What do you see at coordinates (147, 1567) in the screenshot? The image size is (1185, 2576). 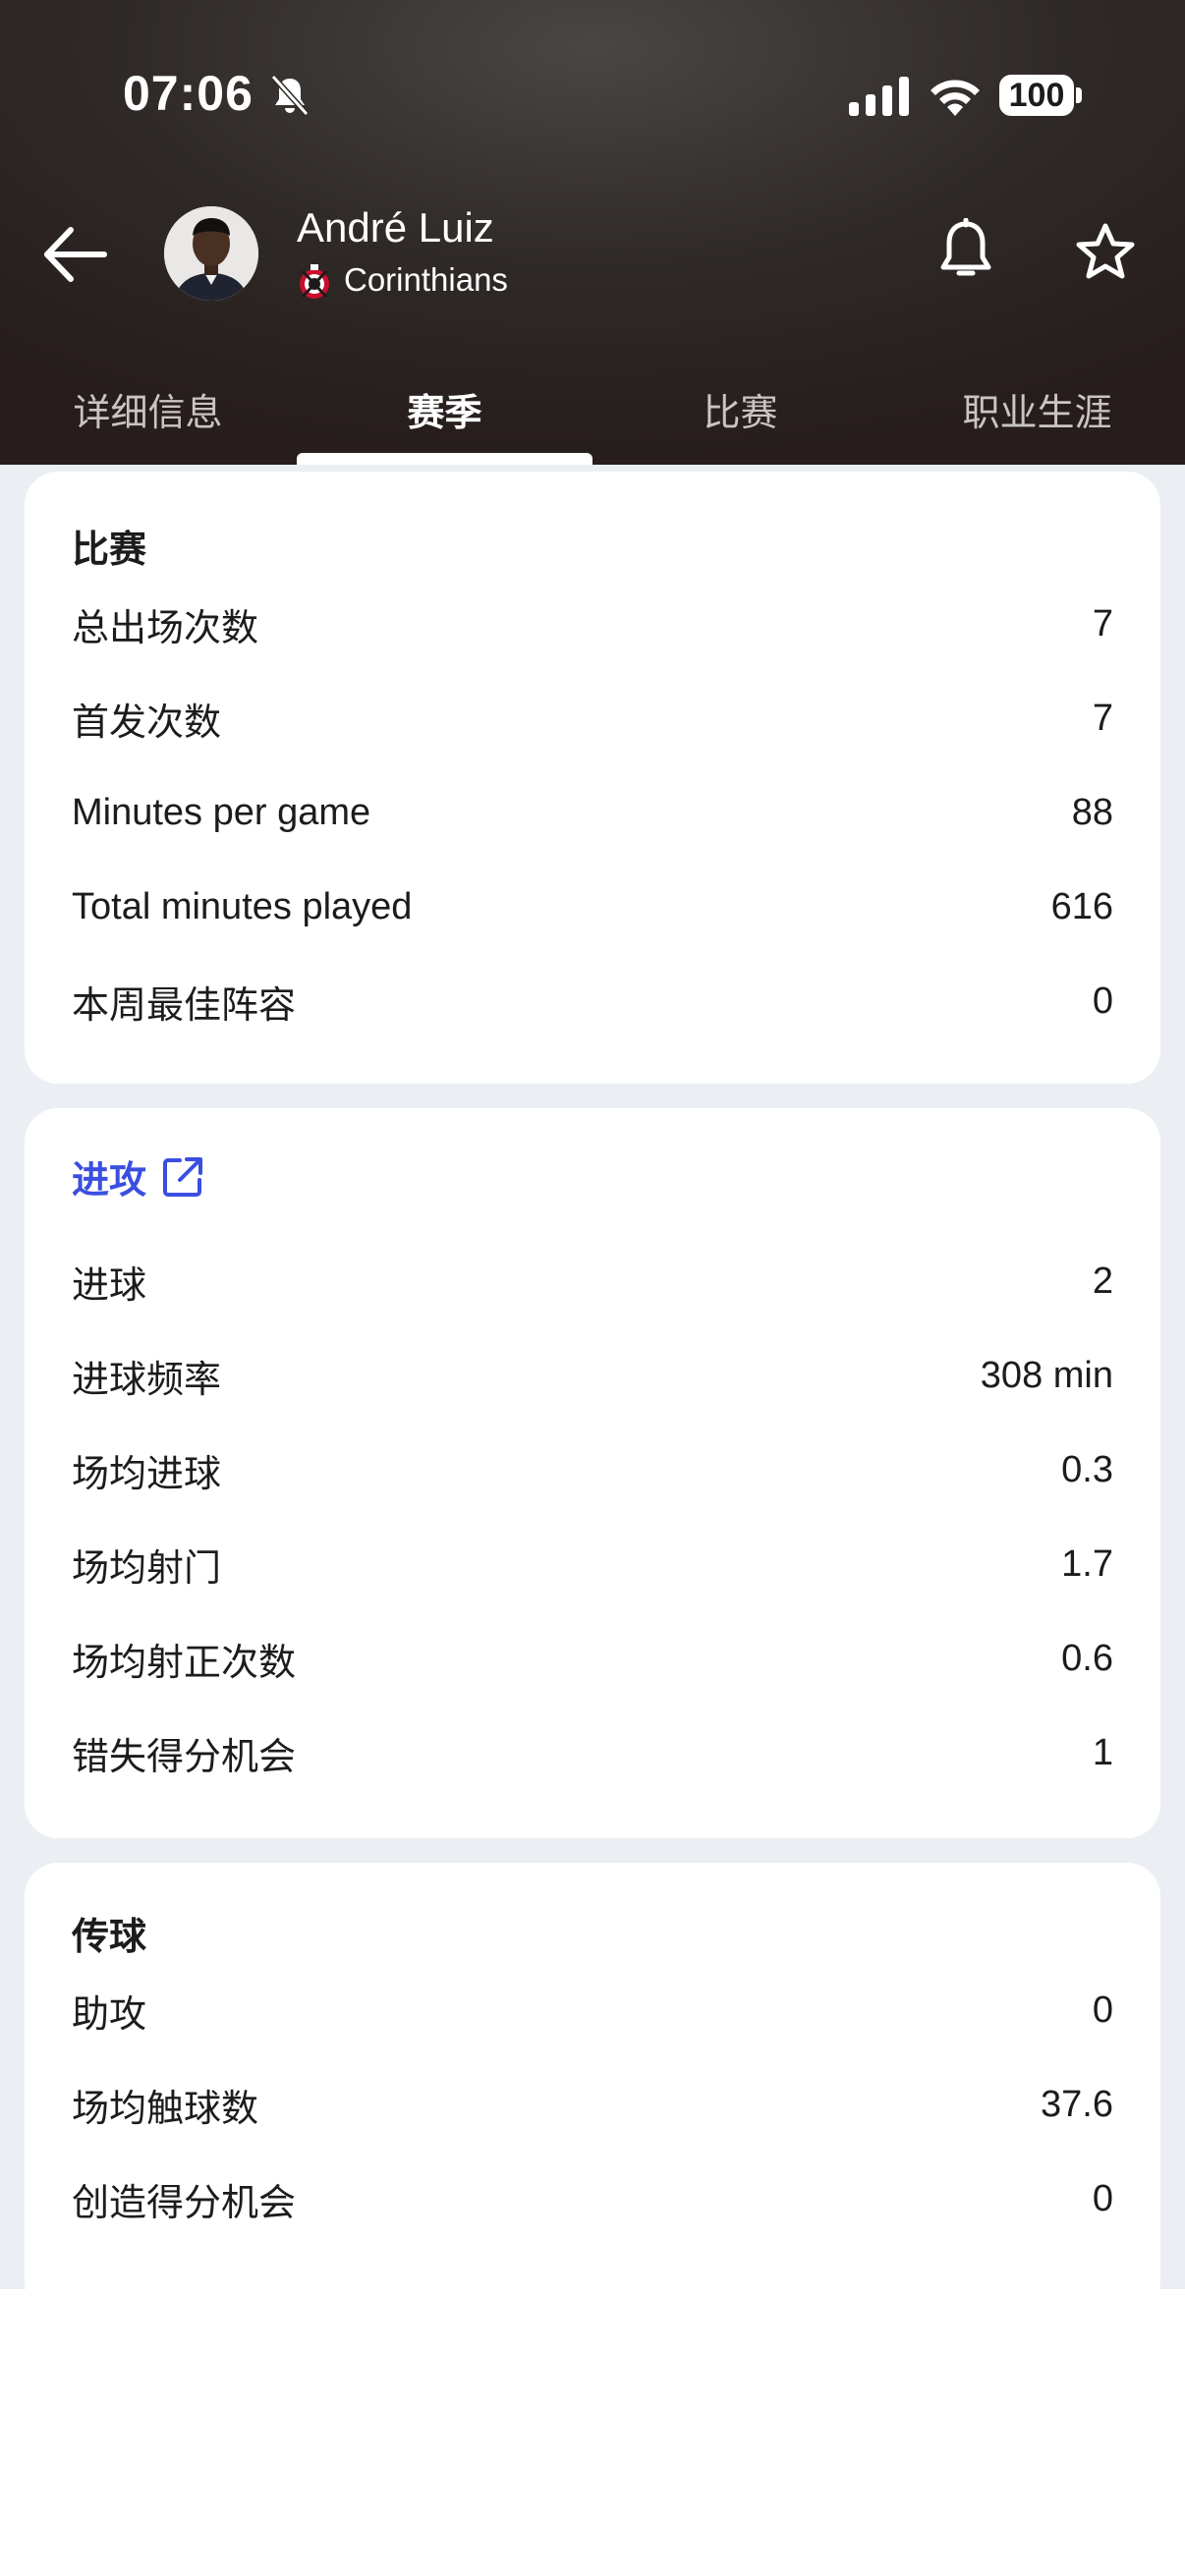 I see `stat-label: 场均射门` at bounding box center [147, 1567].